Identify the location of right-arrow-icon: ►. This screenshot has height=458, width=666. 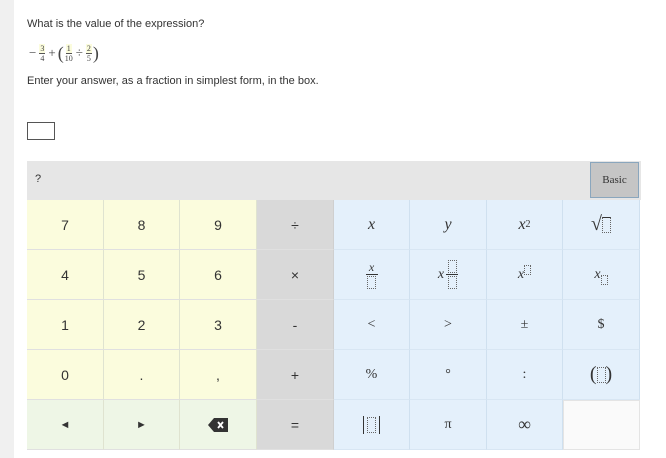
(141, 424).